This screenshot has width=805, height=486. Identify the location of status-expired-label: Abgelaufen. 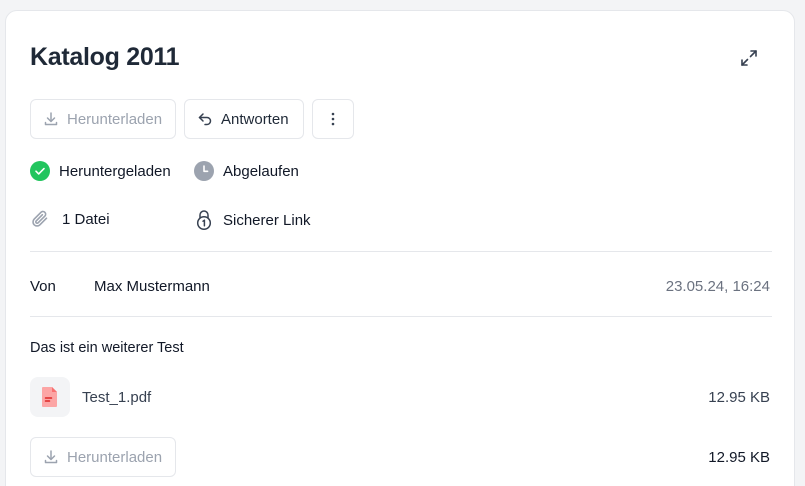
(261, 171).